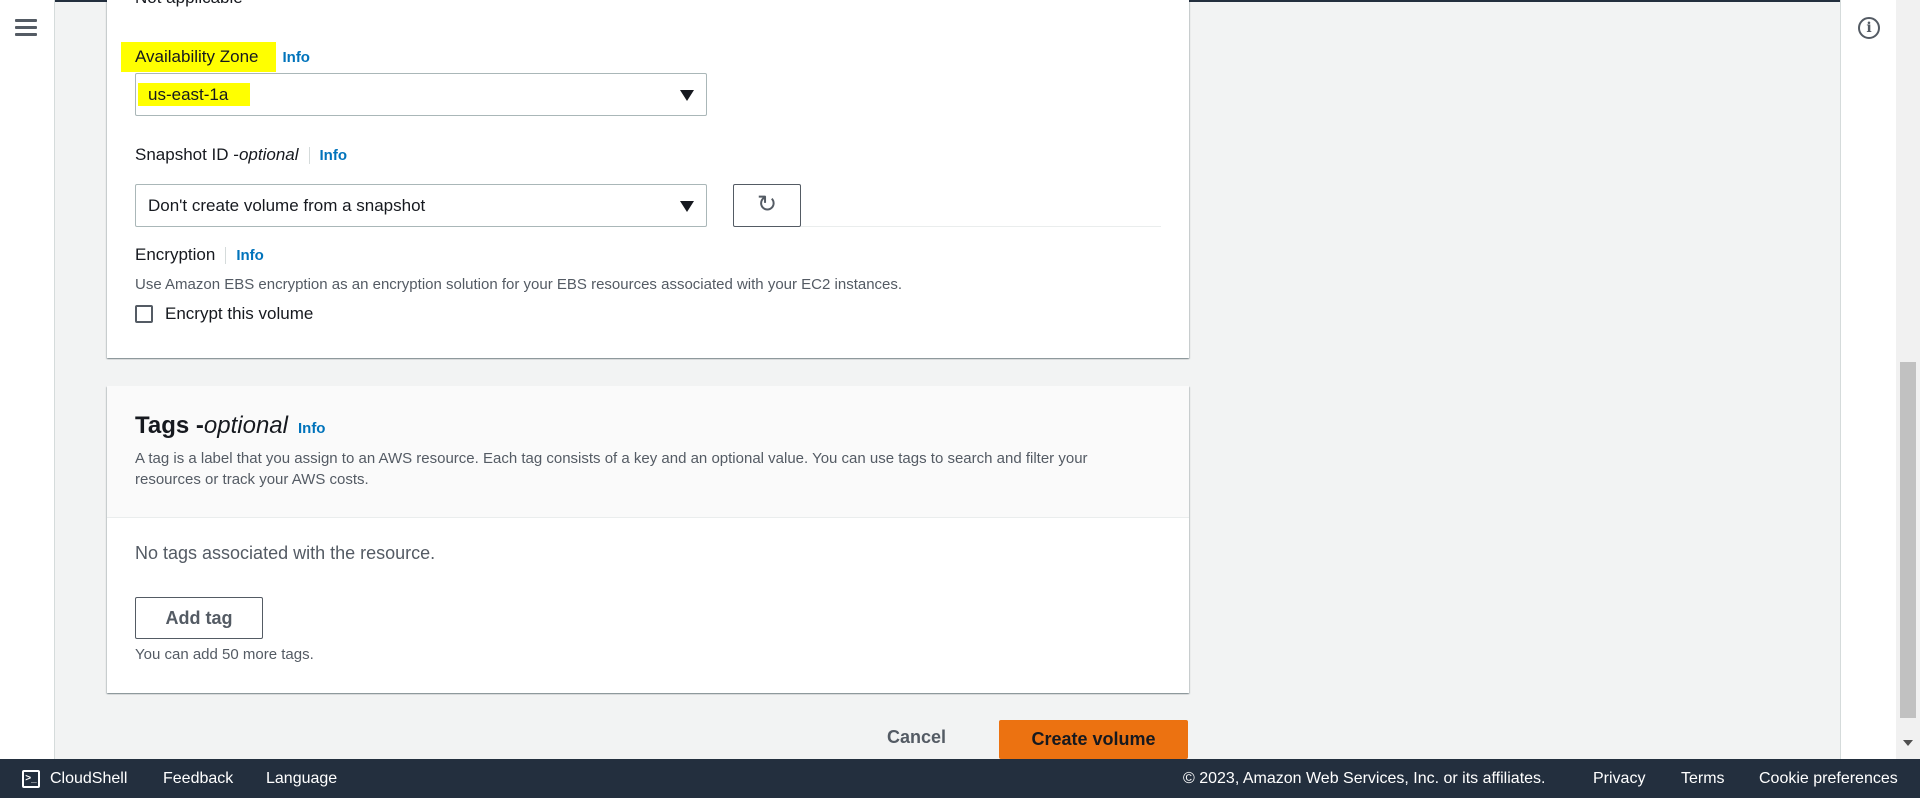 The image size is (1920, 798). Describe the element at coordinates (312, 428) in the screenshot. I see `tags-info-link: Info` at that location.